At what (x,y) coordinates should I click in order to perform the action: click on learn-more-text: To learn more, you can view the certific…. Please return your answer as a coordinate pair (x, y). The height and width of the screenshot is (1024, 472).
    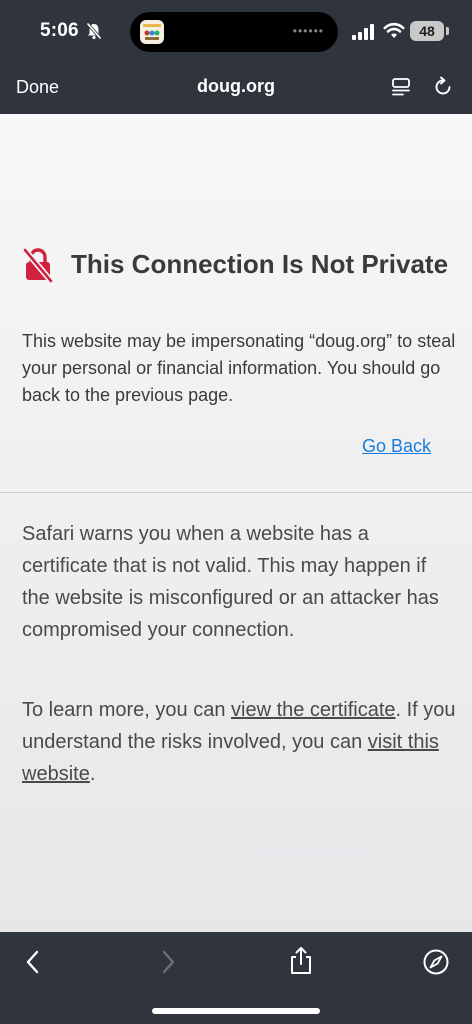
    Looking at the image, I should click on (242, 742).